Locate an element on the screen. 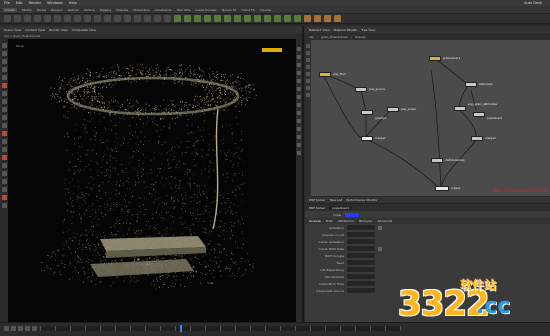 The width and height of the screenshot is (550, 336). font-tool-icon is located at coordinates (127, 18).